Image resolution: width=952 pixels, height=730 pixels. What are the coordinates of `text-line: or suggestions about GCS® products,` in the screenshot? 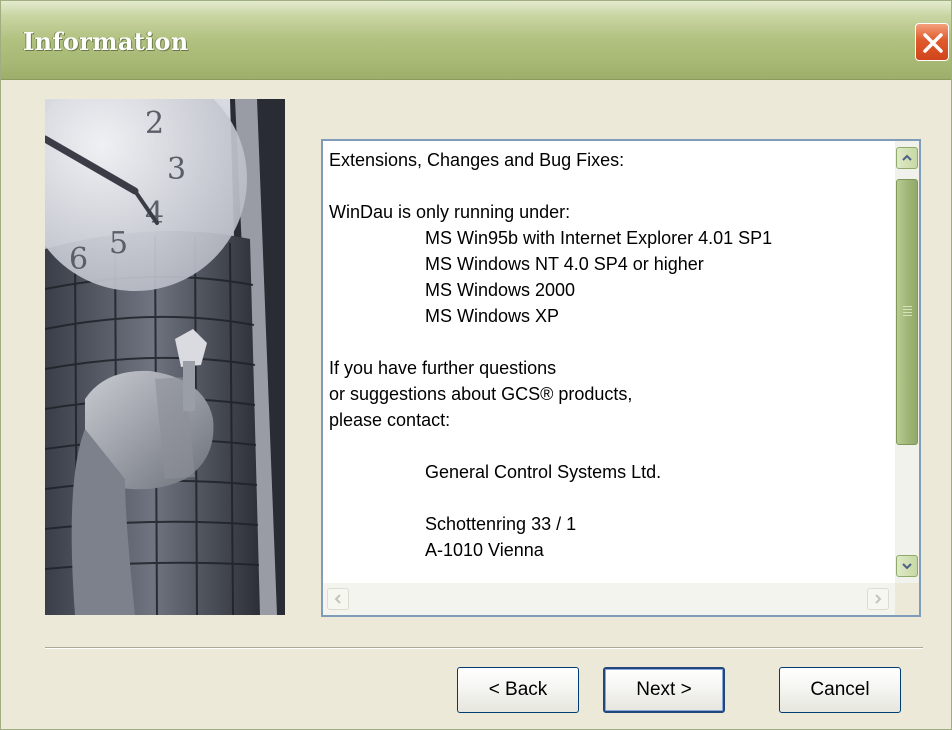 It's located at (481, 394).